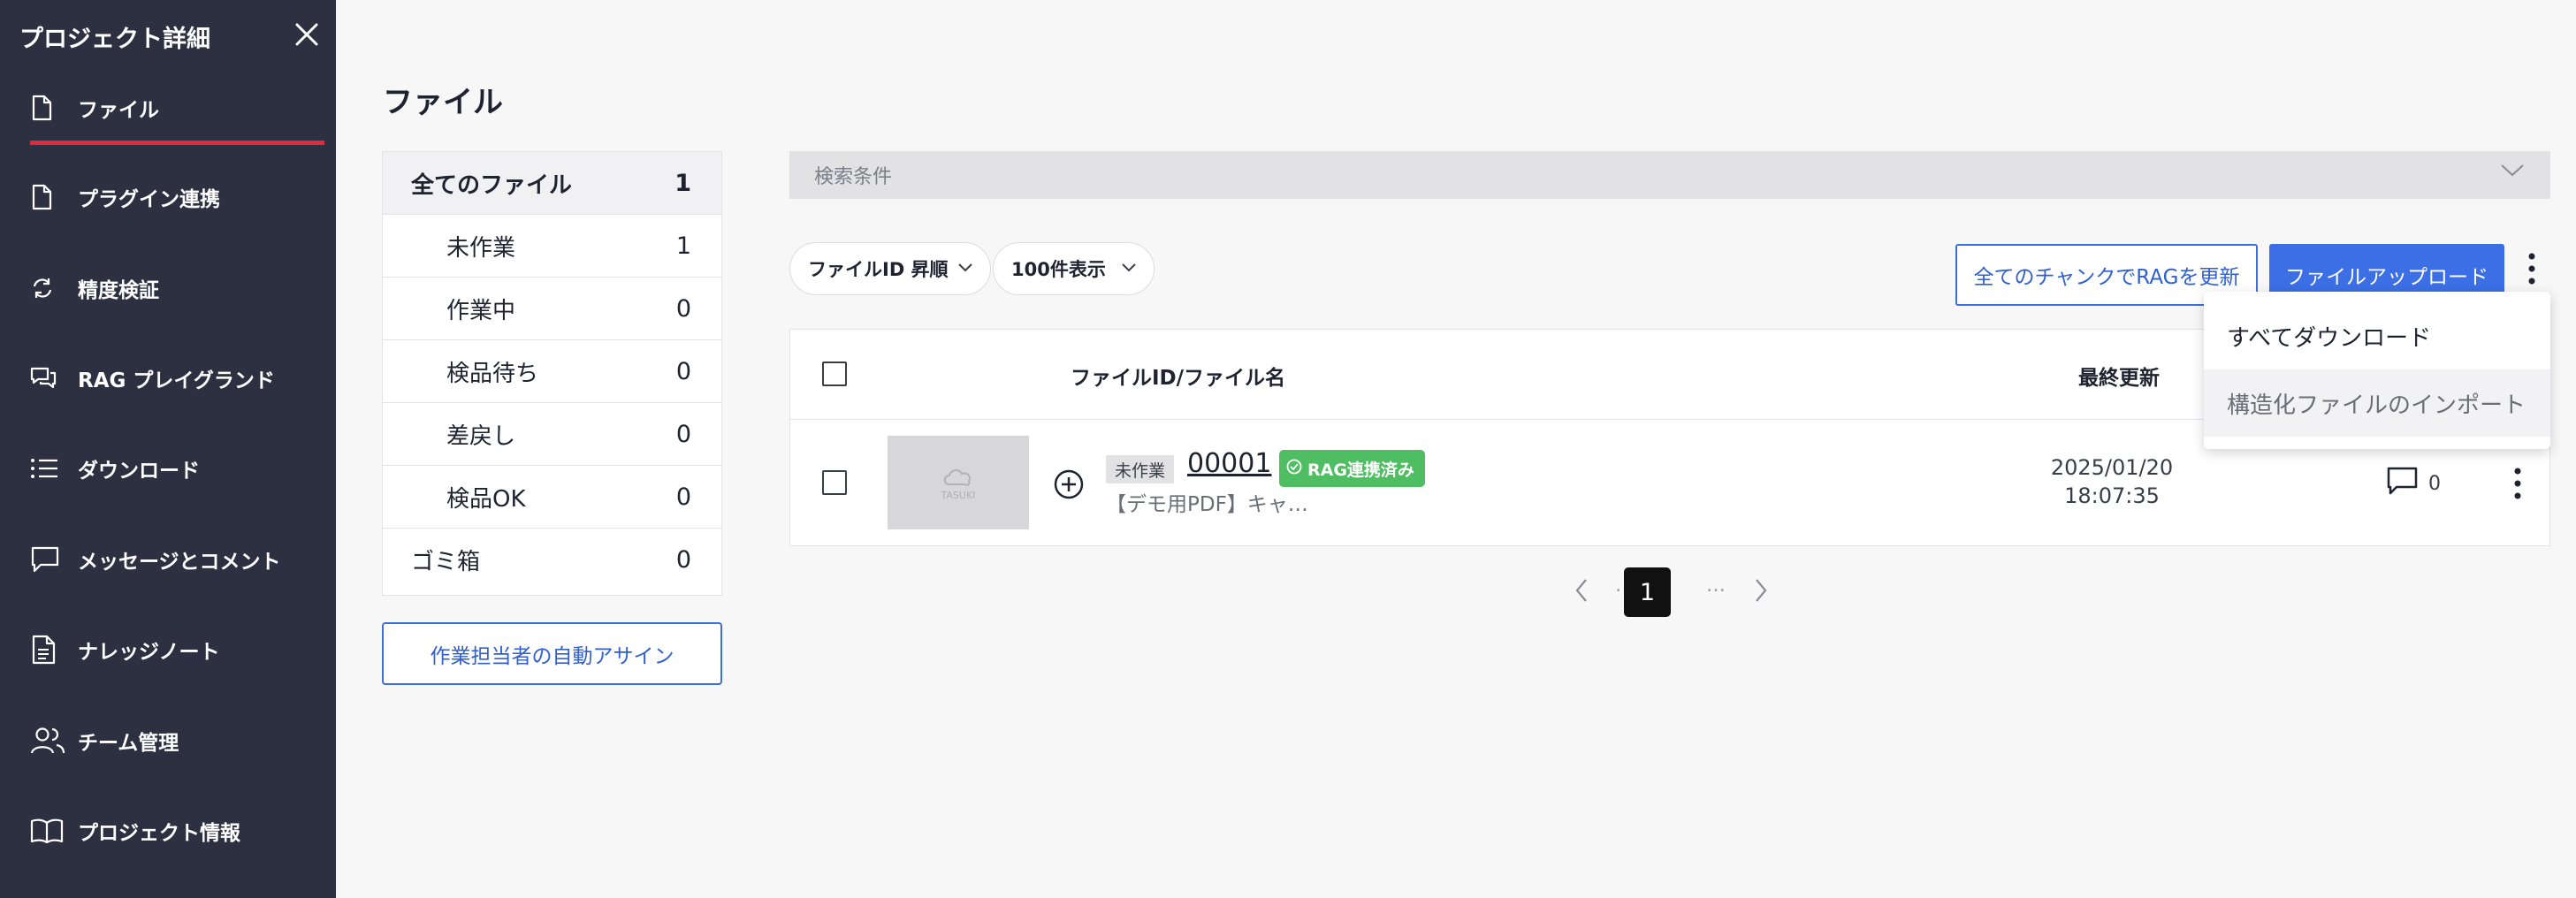  I want to click on row-checkbox, so click(834, 482).